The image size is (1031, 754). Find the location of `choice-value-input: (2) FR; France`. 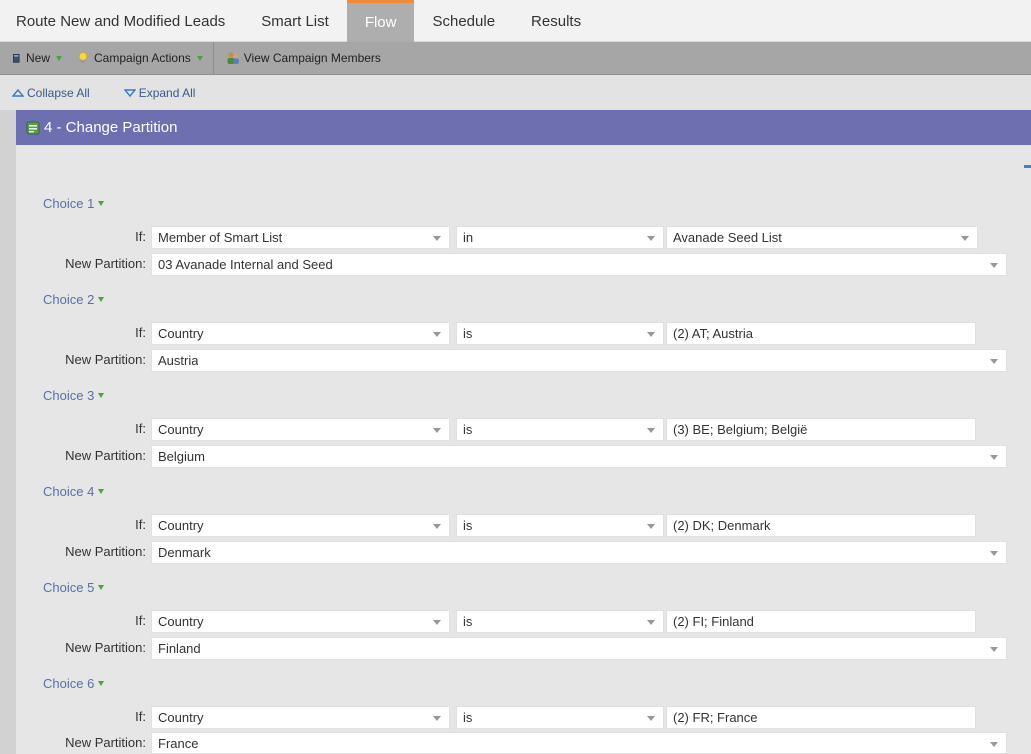

choice-value-input: (2) FR; France is located at coordinates (821, 717).